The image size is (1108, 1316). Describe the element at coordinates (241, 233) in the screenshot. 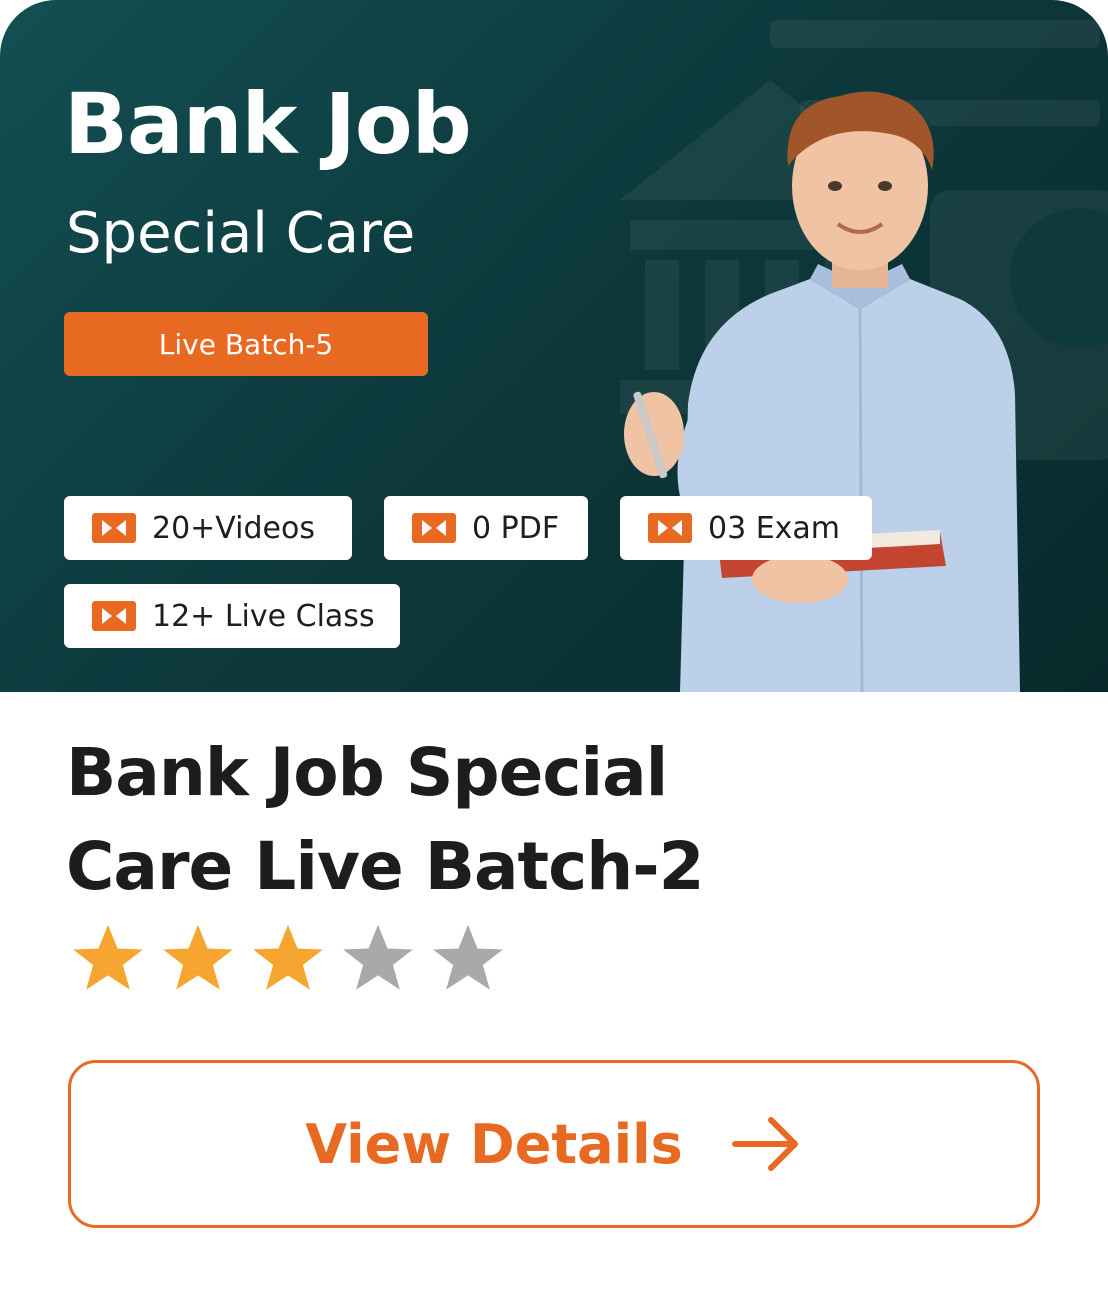

I see `banner-subtitle: Special Care` at that location.